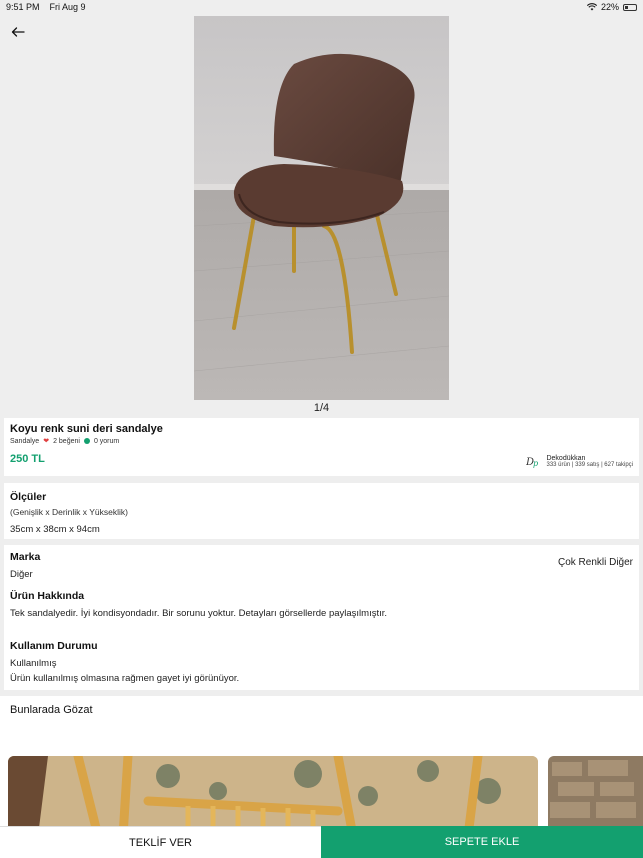 The image size is (643, 858). Describe the element at coordinates (535, 463) in the screenshot. I see `svg-text: p` at that location.